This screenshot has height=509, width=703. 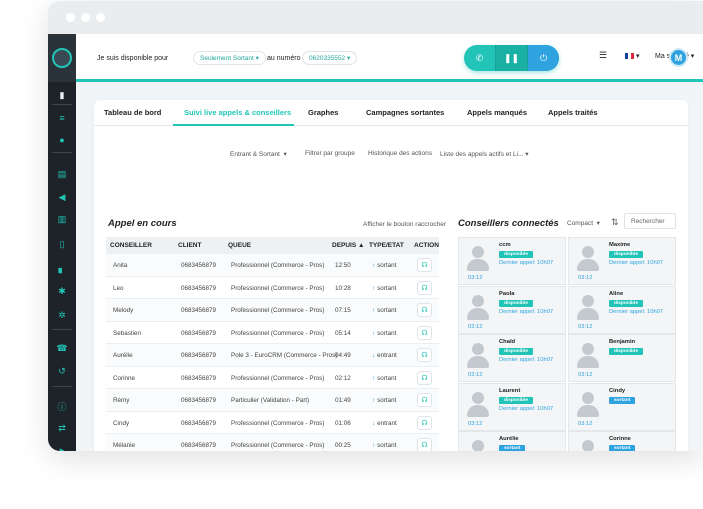 What do you see at coordinates (132, 112) in the screenshot?
I see `tab-dashboard: Tableau de bord` at bounding box center [132, 112].